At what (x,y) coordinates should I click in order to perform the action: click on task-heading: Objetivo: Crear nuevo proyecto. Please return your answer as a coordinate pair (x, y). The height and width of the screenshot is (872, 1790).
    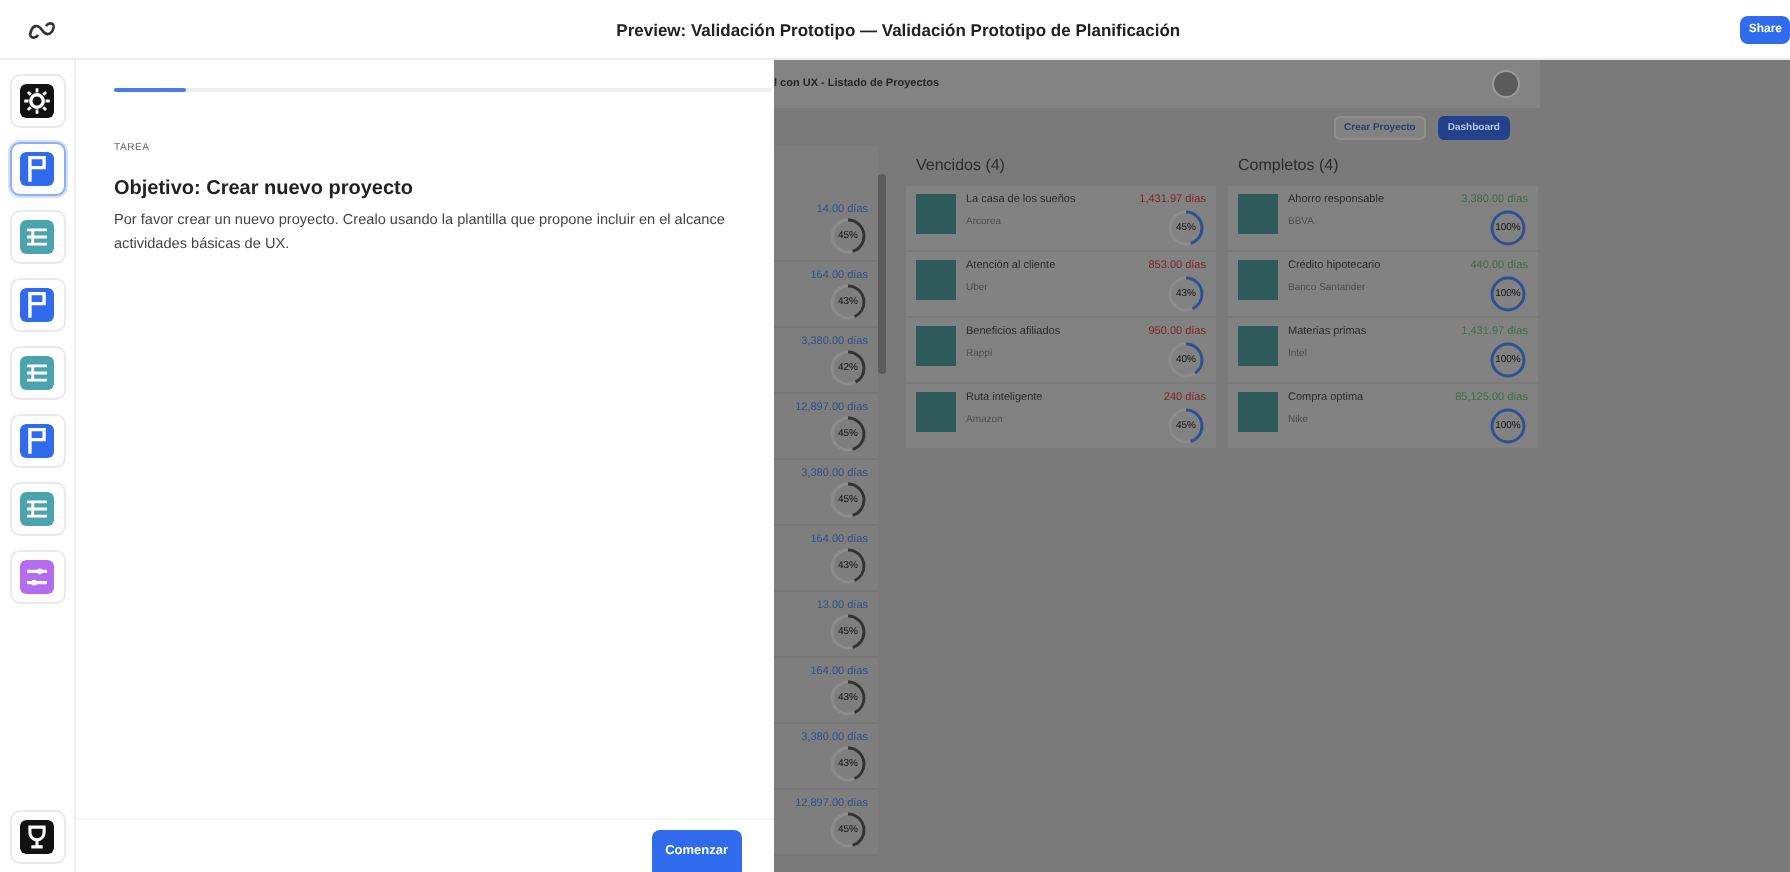
    Looking at the image, I should click on (264, 189).